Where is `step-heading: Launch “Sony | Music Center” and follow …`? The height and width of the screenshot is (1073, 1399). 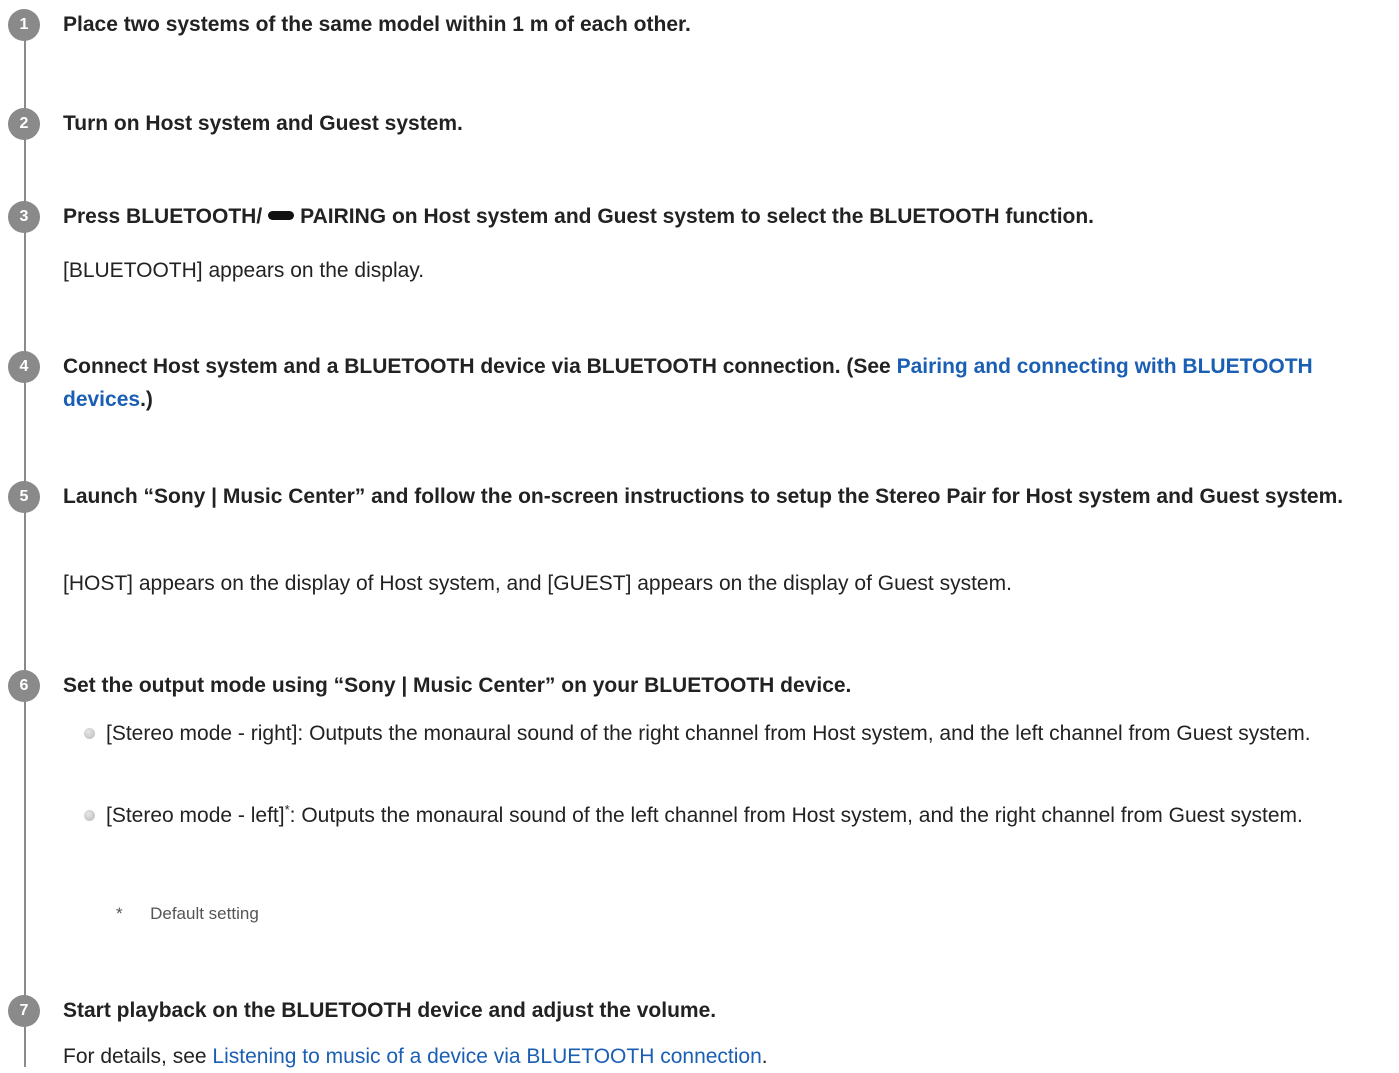 step-heading: Launch “Sony | Music Center” and follow … is located at coordinates (703, 496).